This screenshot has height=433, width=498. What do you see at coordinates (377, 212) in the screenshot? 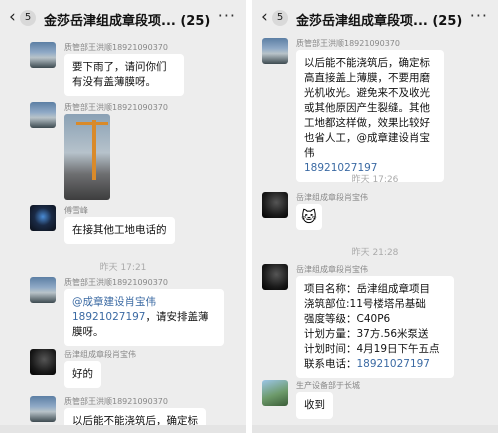
I see `message: 岳津组成章段肖宝伟 🐱` at bounding box center [377, 212].